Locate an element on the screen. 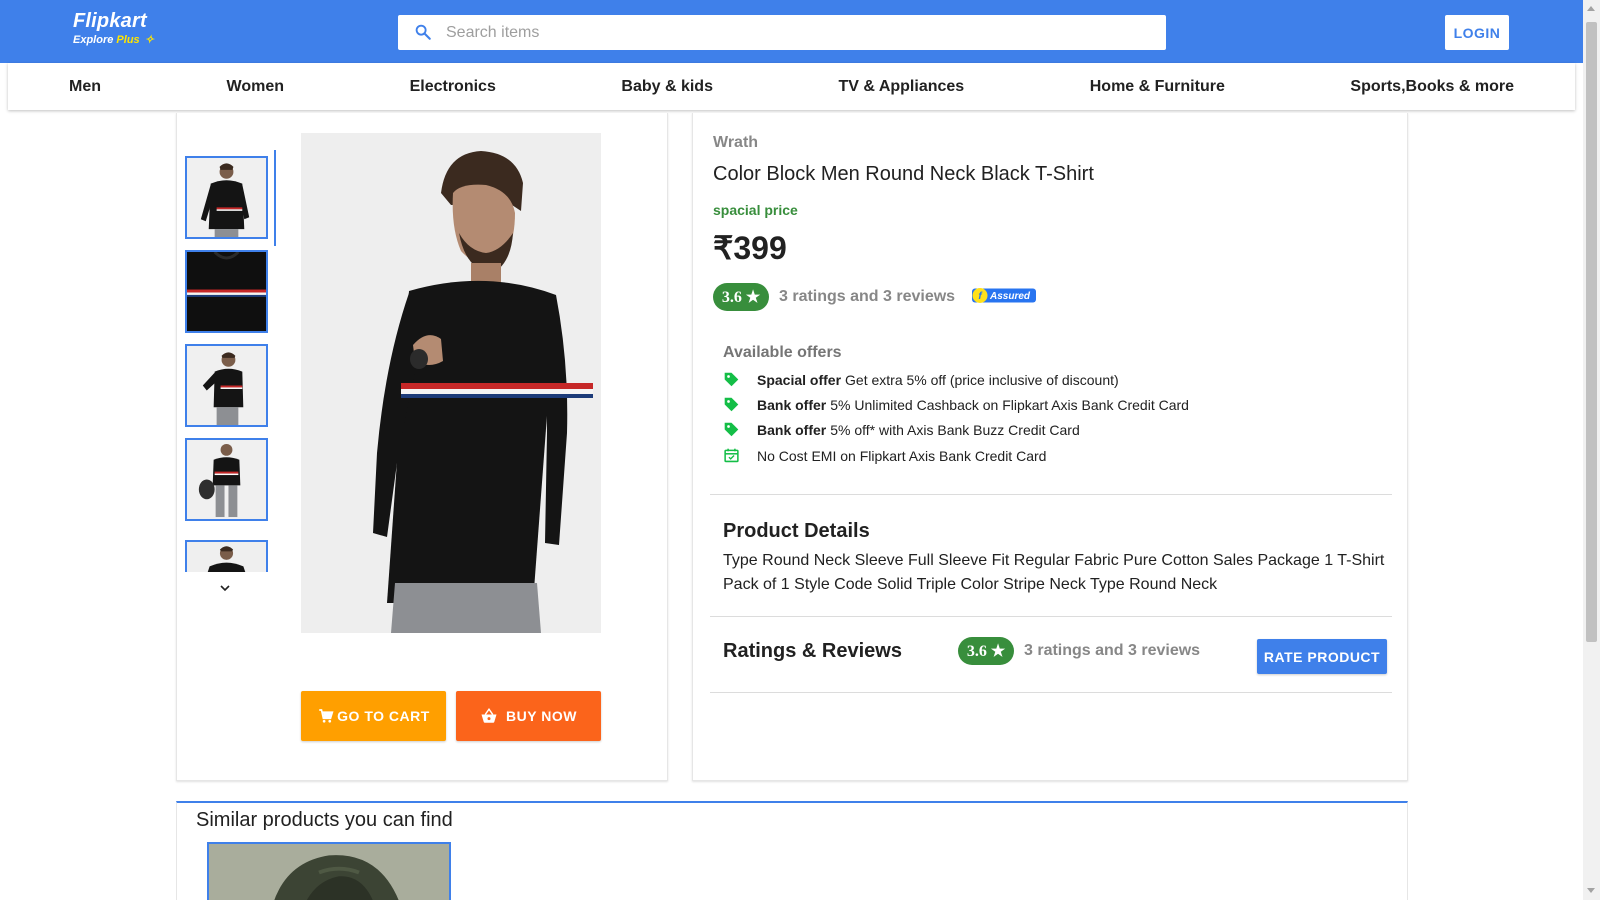  search-icon is located at coordinates (423, 32).